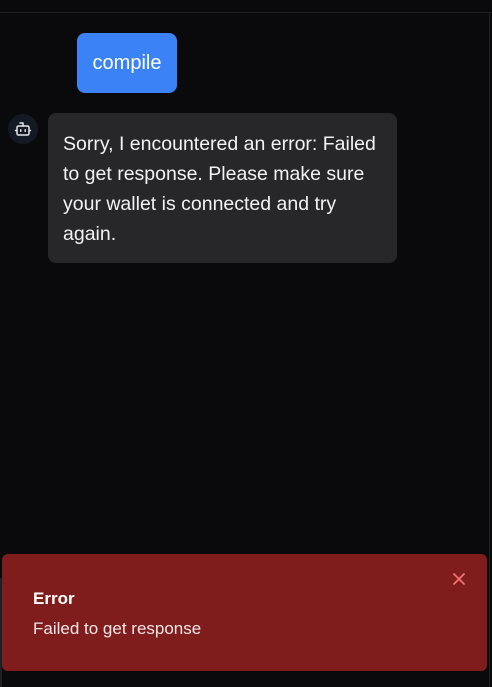  I want to click on toast-close-button, so click(459, 579).